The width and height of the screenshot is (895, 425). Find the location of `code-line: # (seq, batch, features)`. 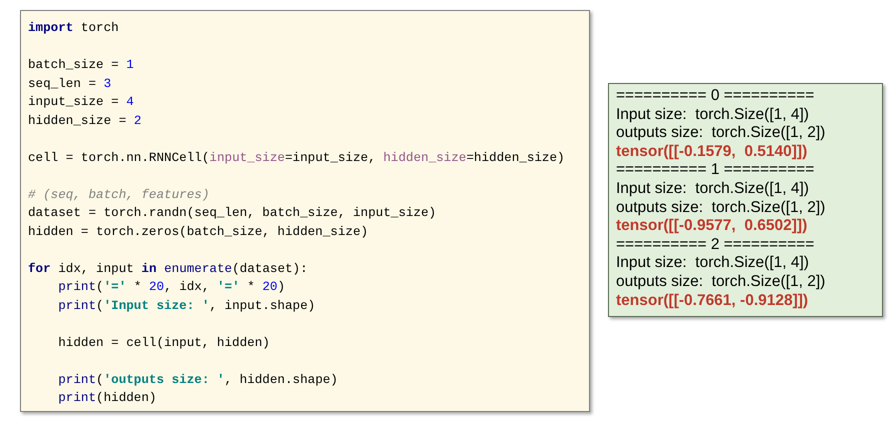

code-line: # (seq, batch, features) is located at coordinates (119, 195).